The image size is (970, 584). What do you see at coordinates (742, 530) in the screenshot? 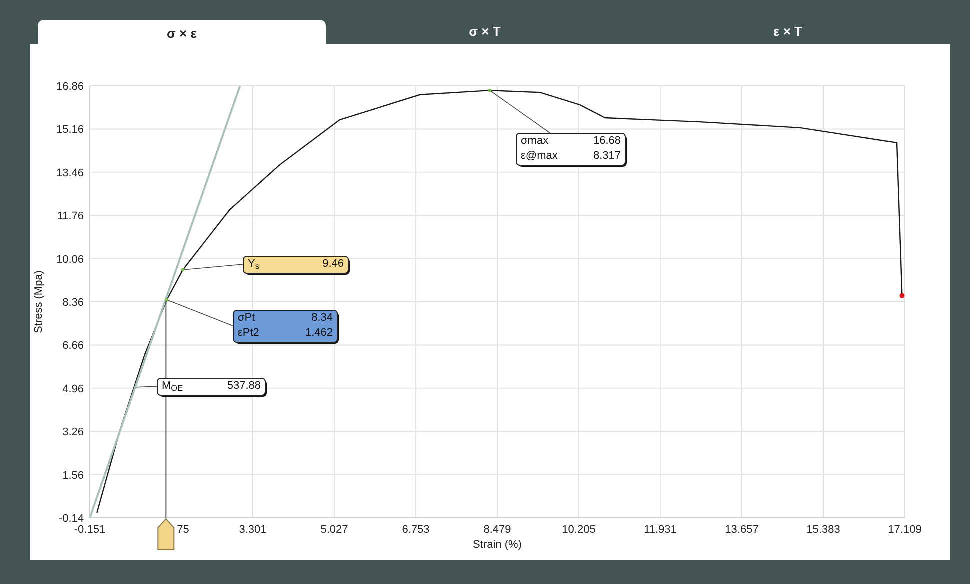
I see `x-tick-label: 13.657` at bounding box center [742, 530].